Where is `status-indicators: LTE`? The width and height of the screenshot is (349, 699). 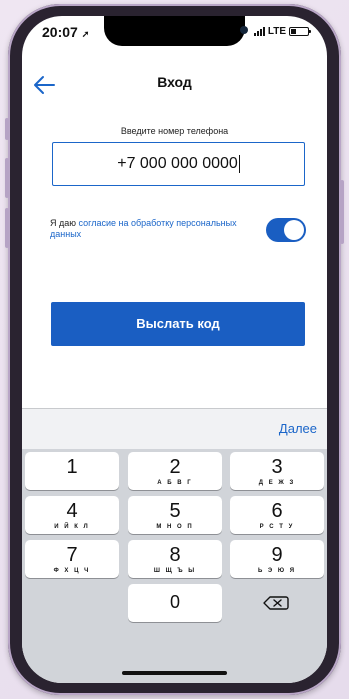
status-indicators: LTE is located at coordinates (282, 31).